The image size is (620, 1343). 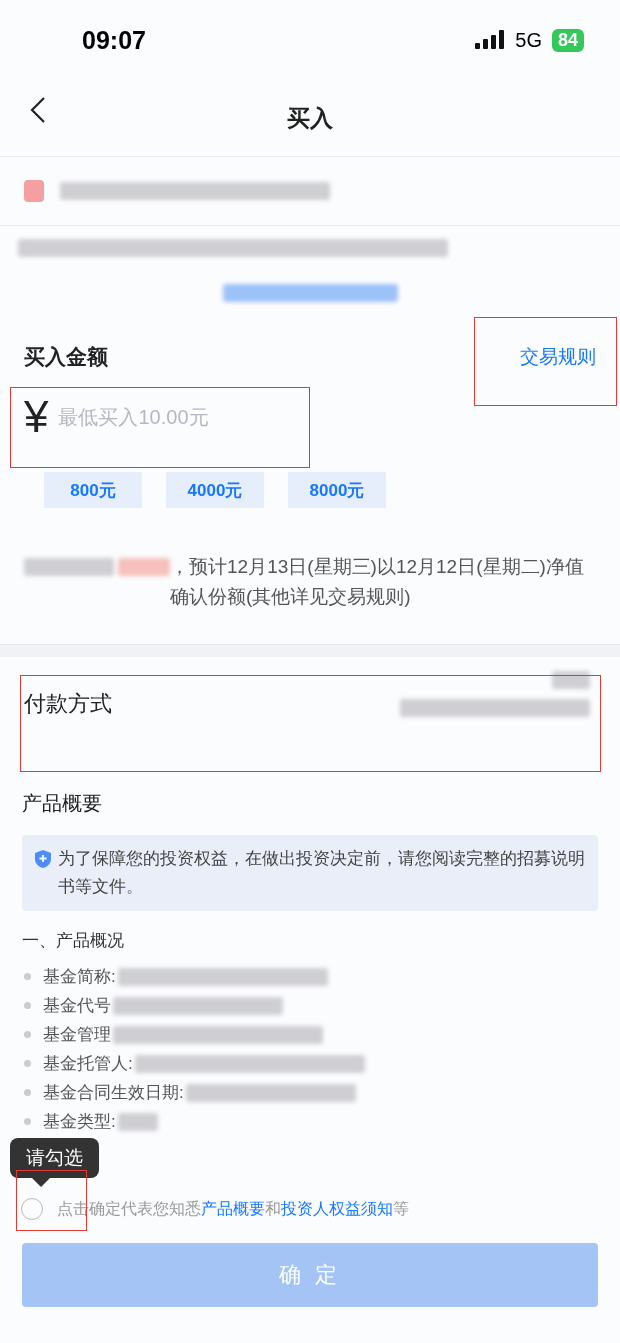 I want to click on amount-input: 最低买入10.00元, so click(x=208, y=417).